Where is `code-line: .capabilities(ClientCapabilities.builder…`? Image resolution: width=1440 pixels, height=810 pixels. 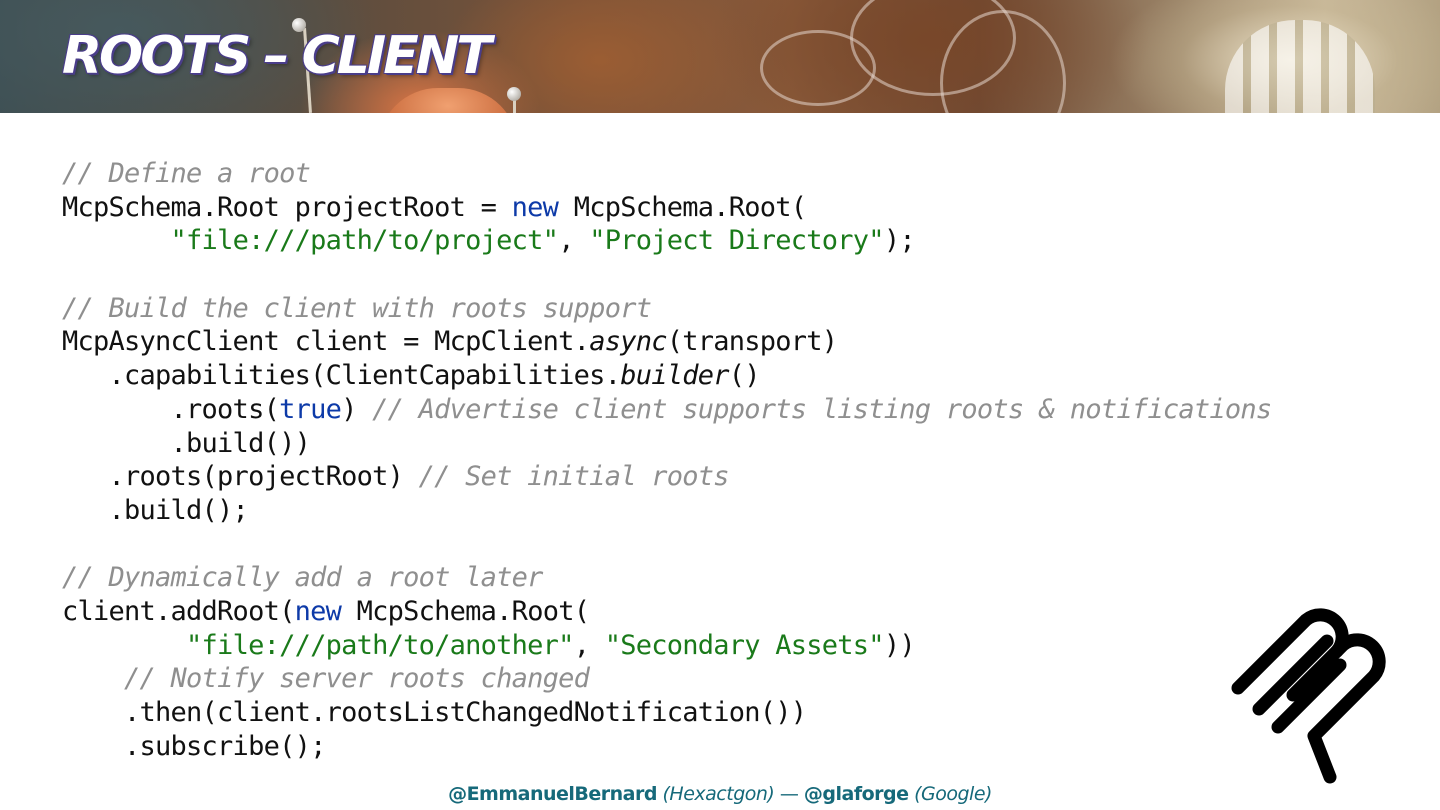
code-line: .capabilities(ClientCapabilities.builder… is located at coordinates (666, 376).